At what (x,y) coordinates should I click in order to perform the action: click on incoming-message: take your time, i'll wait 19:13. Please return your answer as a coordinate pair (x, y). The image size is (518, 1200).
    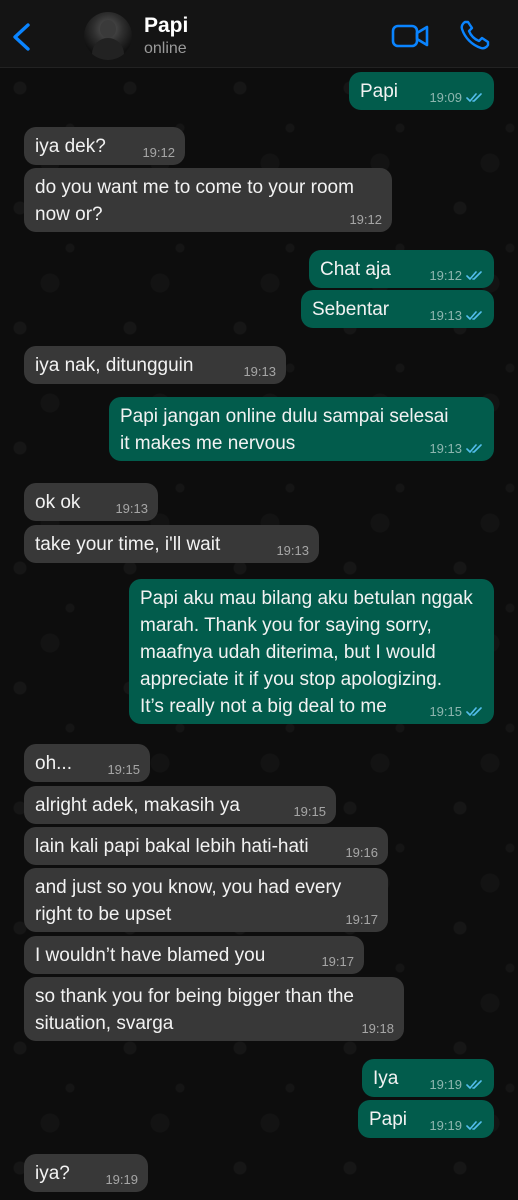
    Looking at the image, I should click on (171, 544).